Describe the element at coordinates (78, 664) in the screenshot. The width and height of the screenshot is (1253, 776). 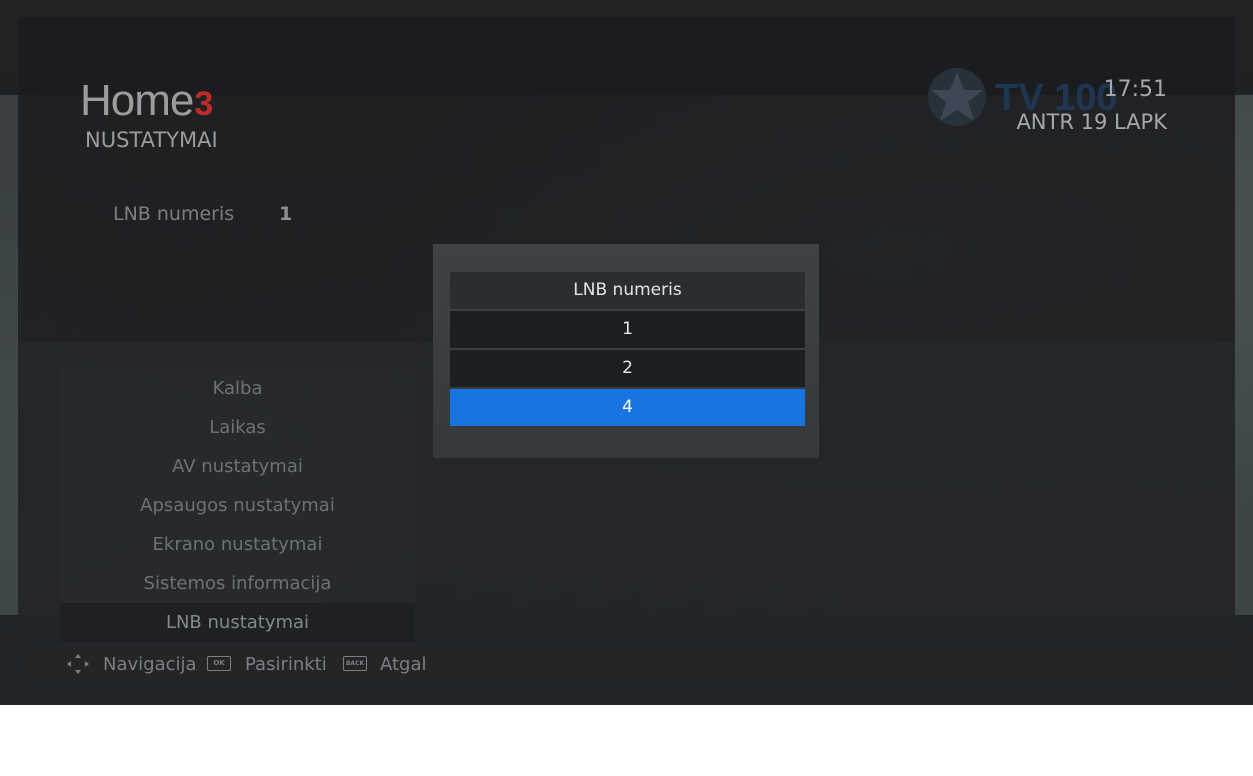
I see `dpad-icon` at that location.